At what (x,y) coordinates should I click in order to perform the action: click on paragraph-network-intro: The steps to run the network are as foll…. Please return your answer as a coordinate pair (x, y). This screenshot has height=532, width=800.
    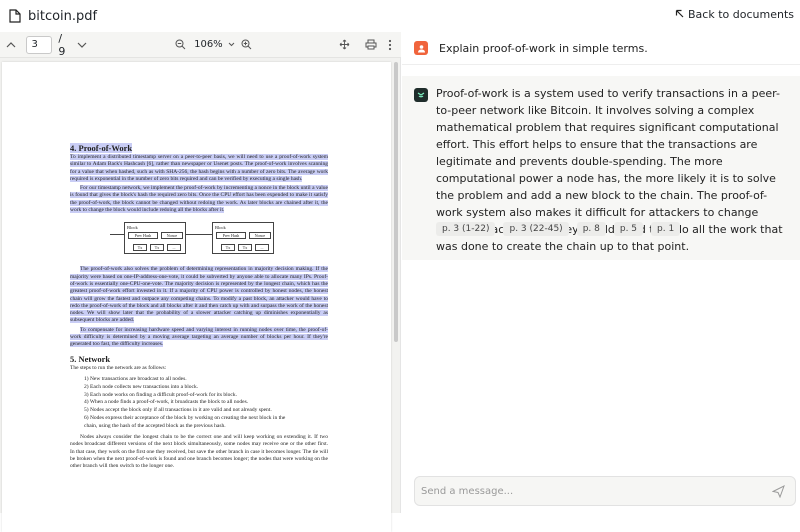
    Looking at the image, I should click on (118, 367).